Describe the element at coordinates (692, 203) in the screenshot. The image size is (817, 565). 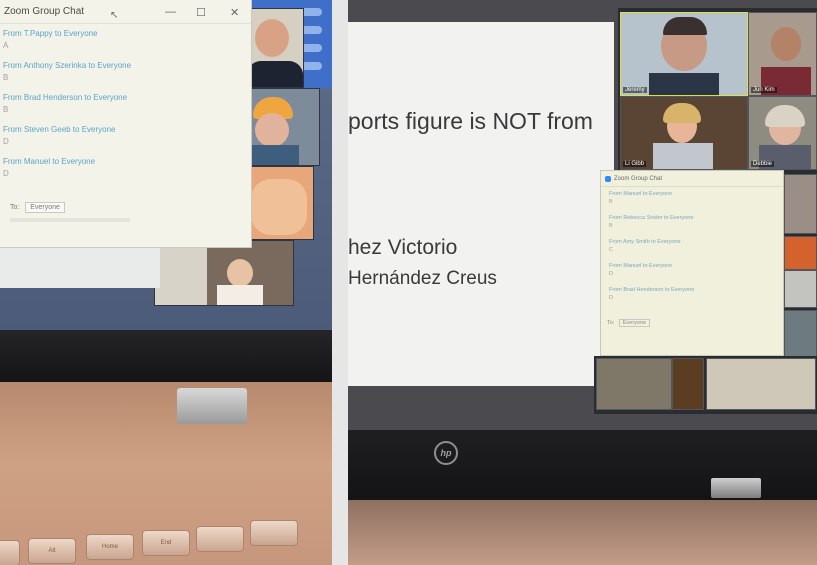
I see `chat-message: From Manuel to Everyone B` at that location.